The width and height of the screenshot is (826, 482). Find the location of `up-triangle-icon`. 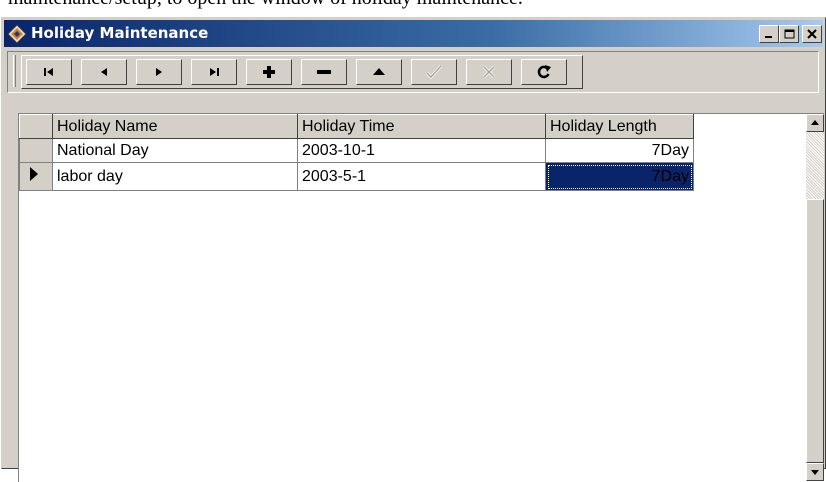

up-triangle-icon is located at coordinates (379, 71).